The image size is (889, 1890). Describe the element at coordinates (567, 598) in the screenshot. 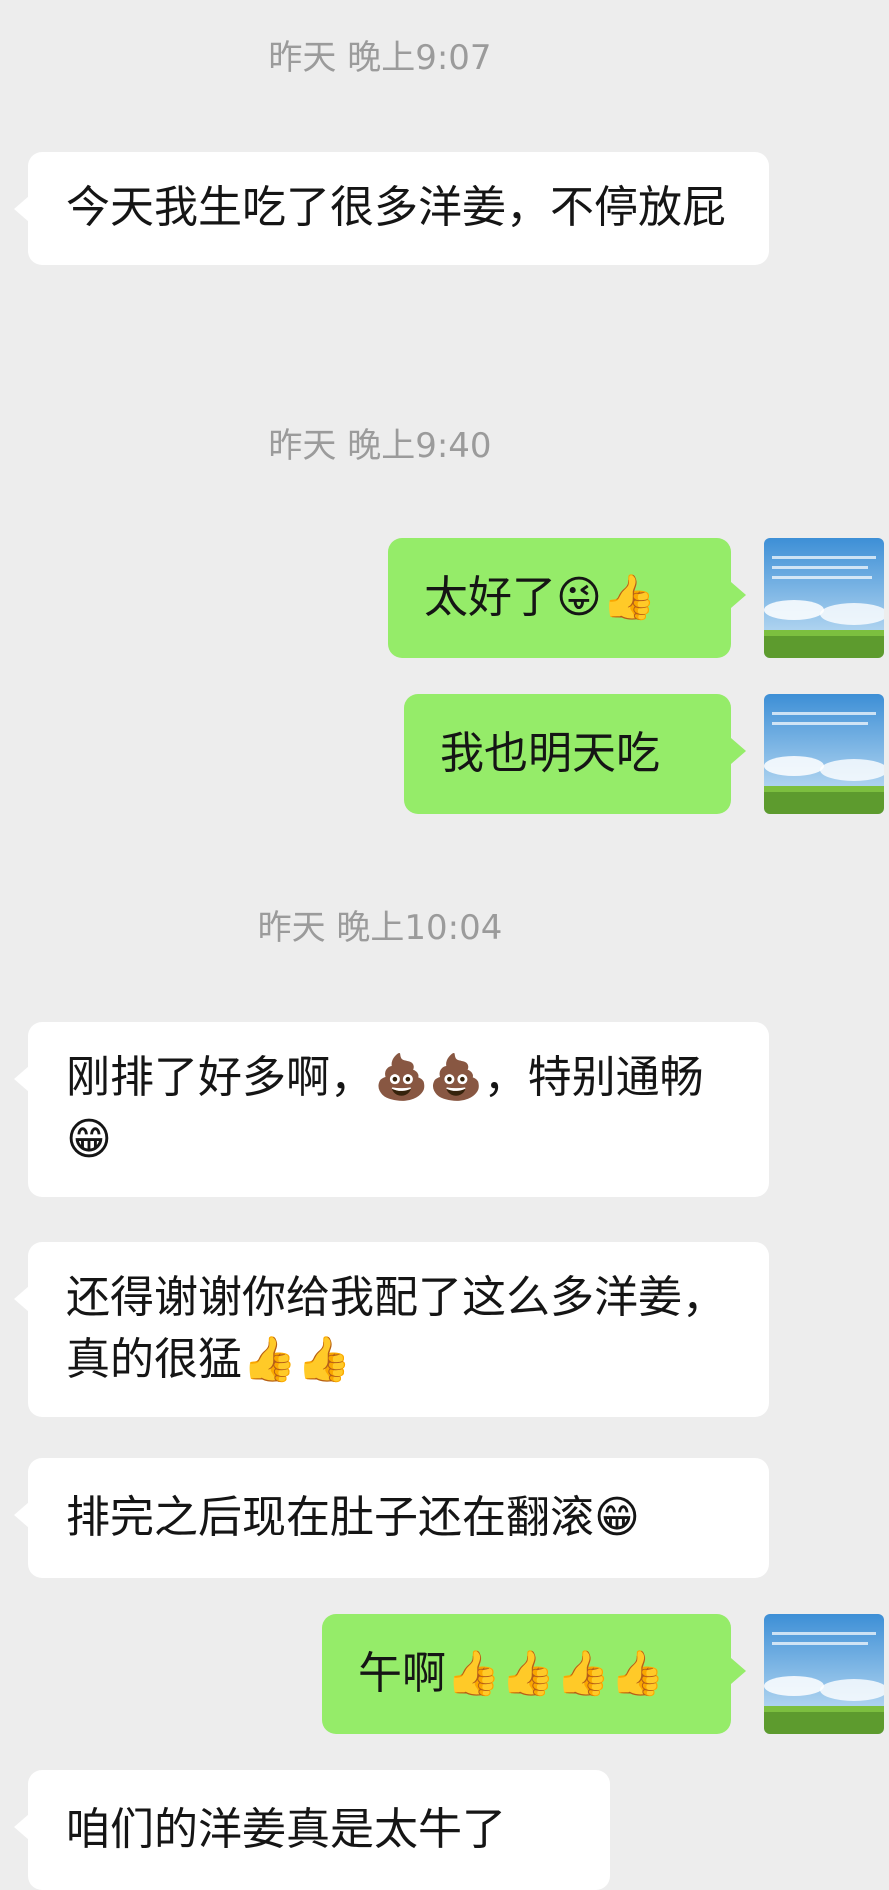

I see `outgoing-message: 太好了😜👍` at that location.